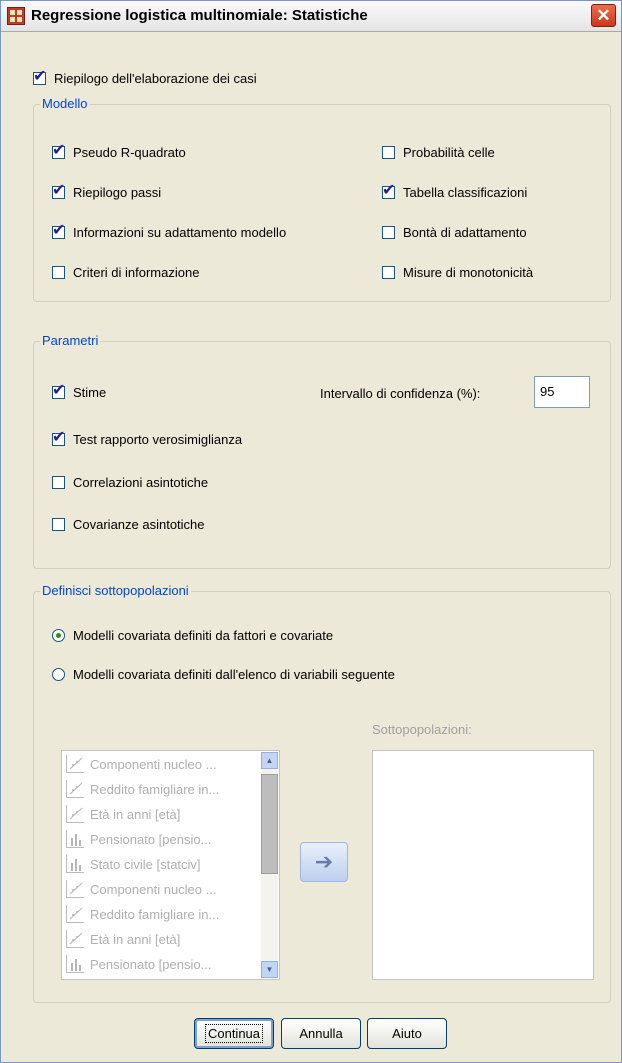 The image size is (622, 1063). Describe the element at coordinates (465, 192) in the screenshot. I see `checkbox-label: Tabella classificazioni` at that location.